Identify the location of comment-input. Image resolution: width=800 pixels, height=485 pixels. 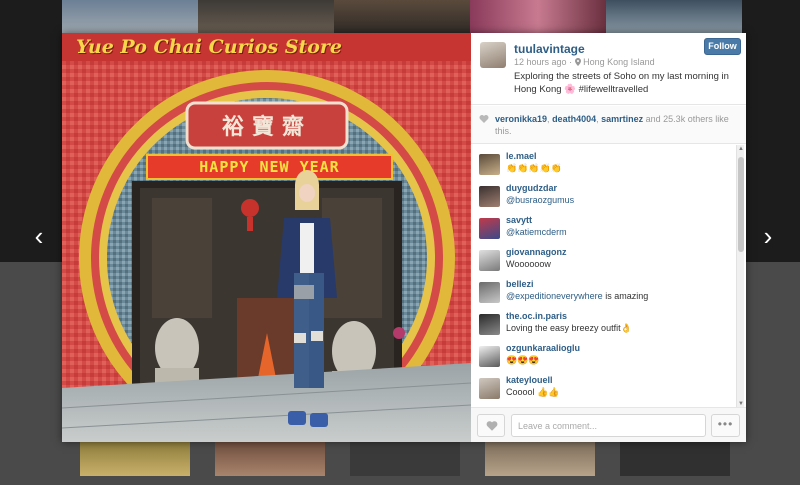
(608, 425).